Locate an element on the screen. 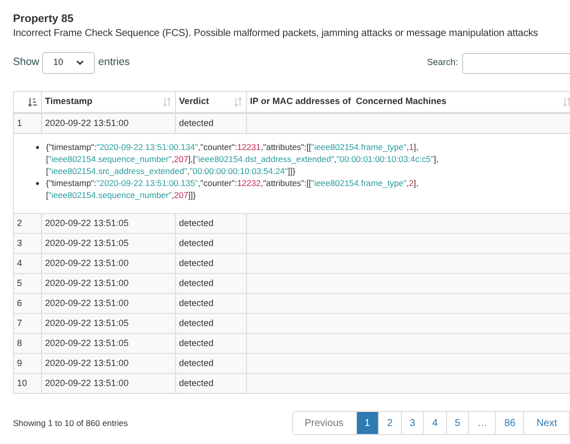  entries-label: entries is located at coordinates (114, 62).